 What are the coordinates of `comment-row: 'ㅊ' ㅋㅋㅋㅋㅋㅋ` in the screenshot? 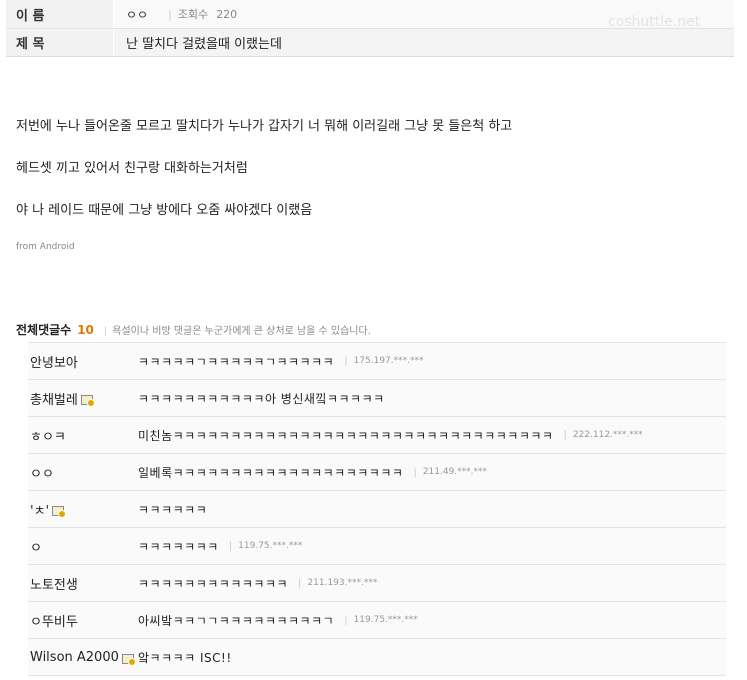 It's located at (377, 509).